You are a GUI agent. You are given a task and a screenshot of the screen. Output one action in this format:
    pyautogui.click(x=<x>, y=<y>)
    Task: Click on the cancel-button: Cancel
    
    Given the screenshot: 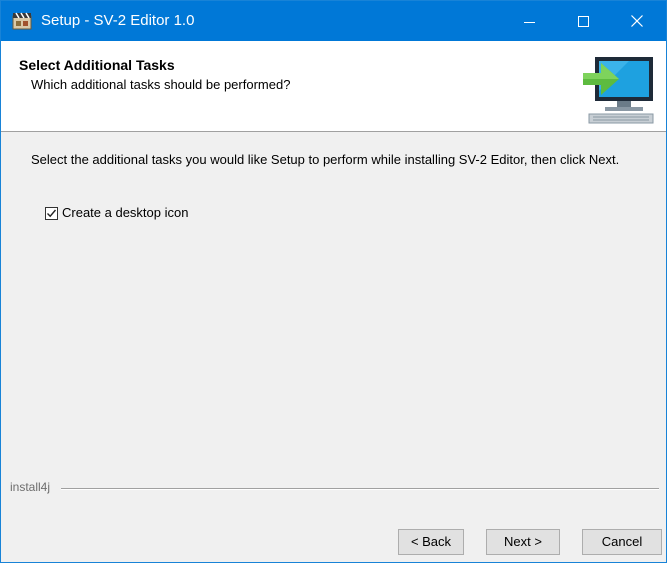 What is the action you would take?
    pyautogui.click(x=622, y=542)
    